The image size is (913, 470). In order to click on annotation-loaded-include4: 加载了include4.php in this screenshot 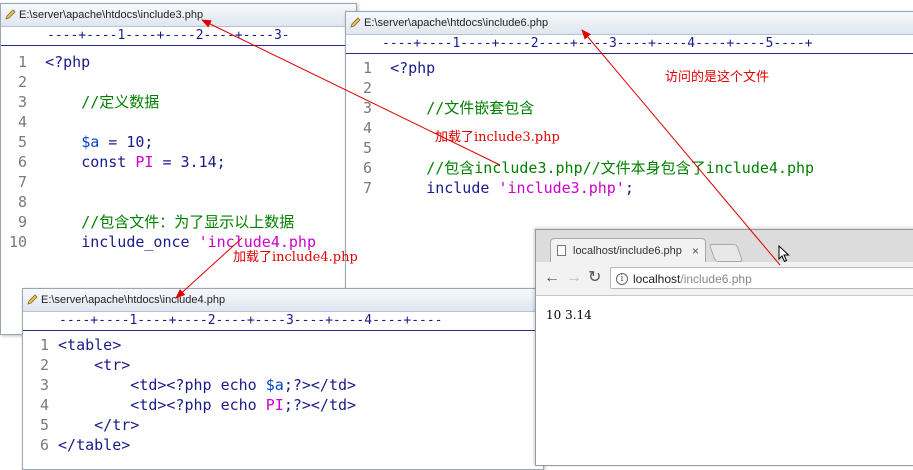, I will do `click(295, 257)`.